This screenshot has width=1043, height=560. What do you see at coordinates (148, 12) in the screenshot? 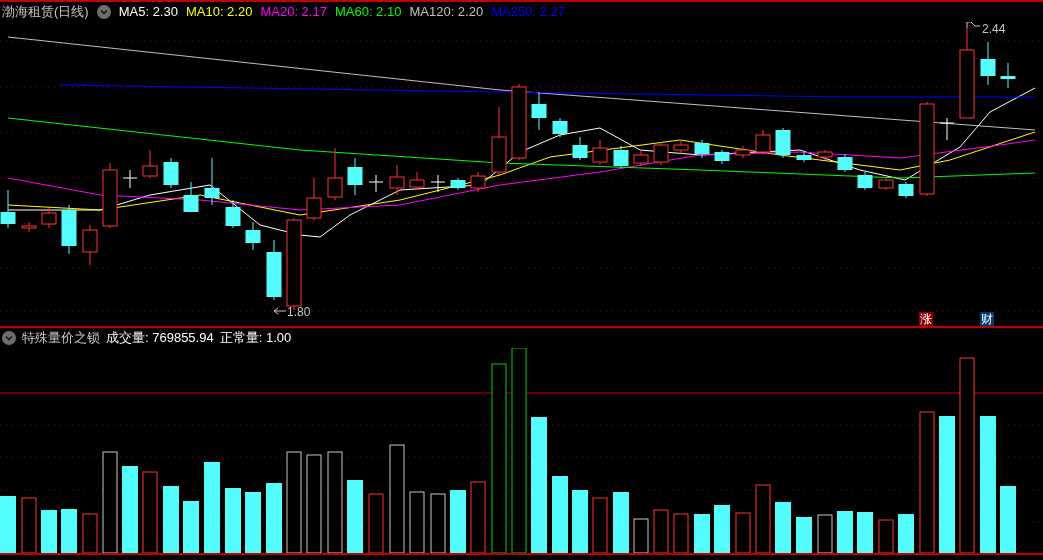
I see `moving-average-label: MA5: 2.30` at bounding box center [148, 12].